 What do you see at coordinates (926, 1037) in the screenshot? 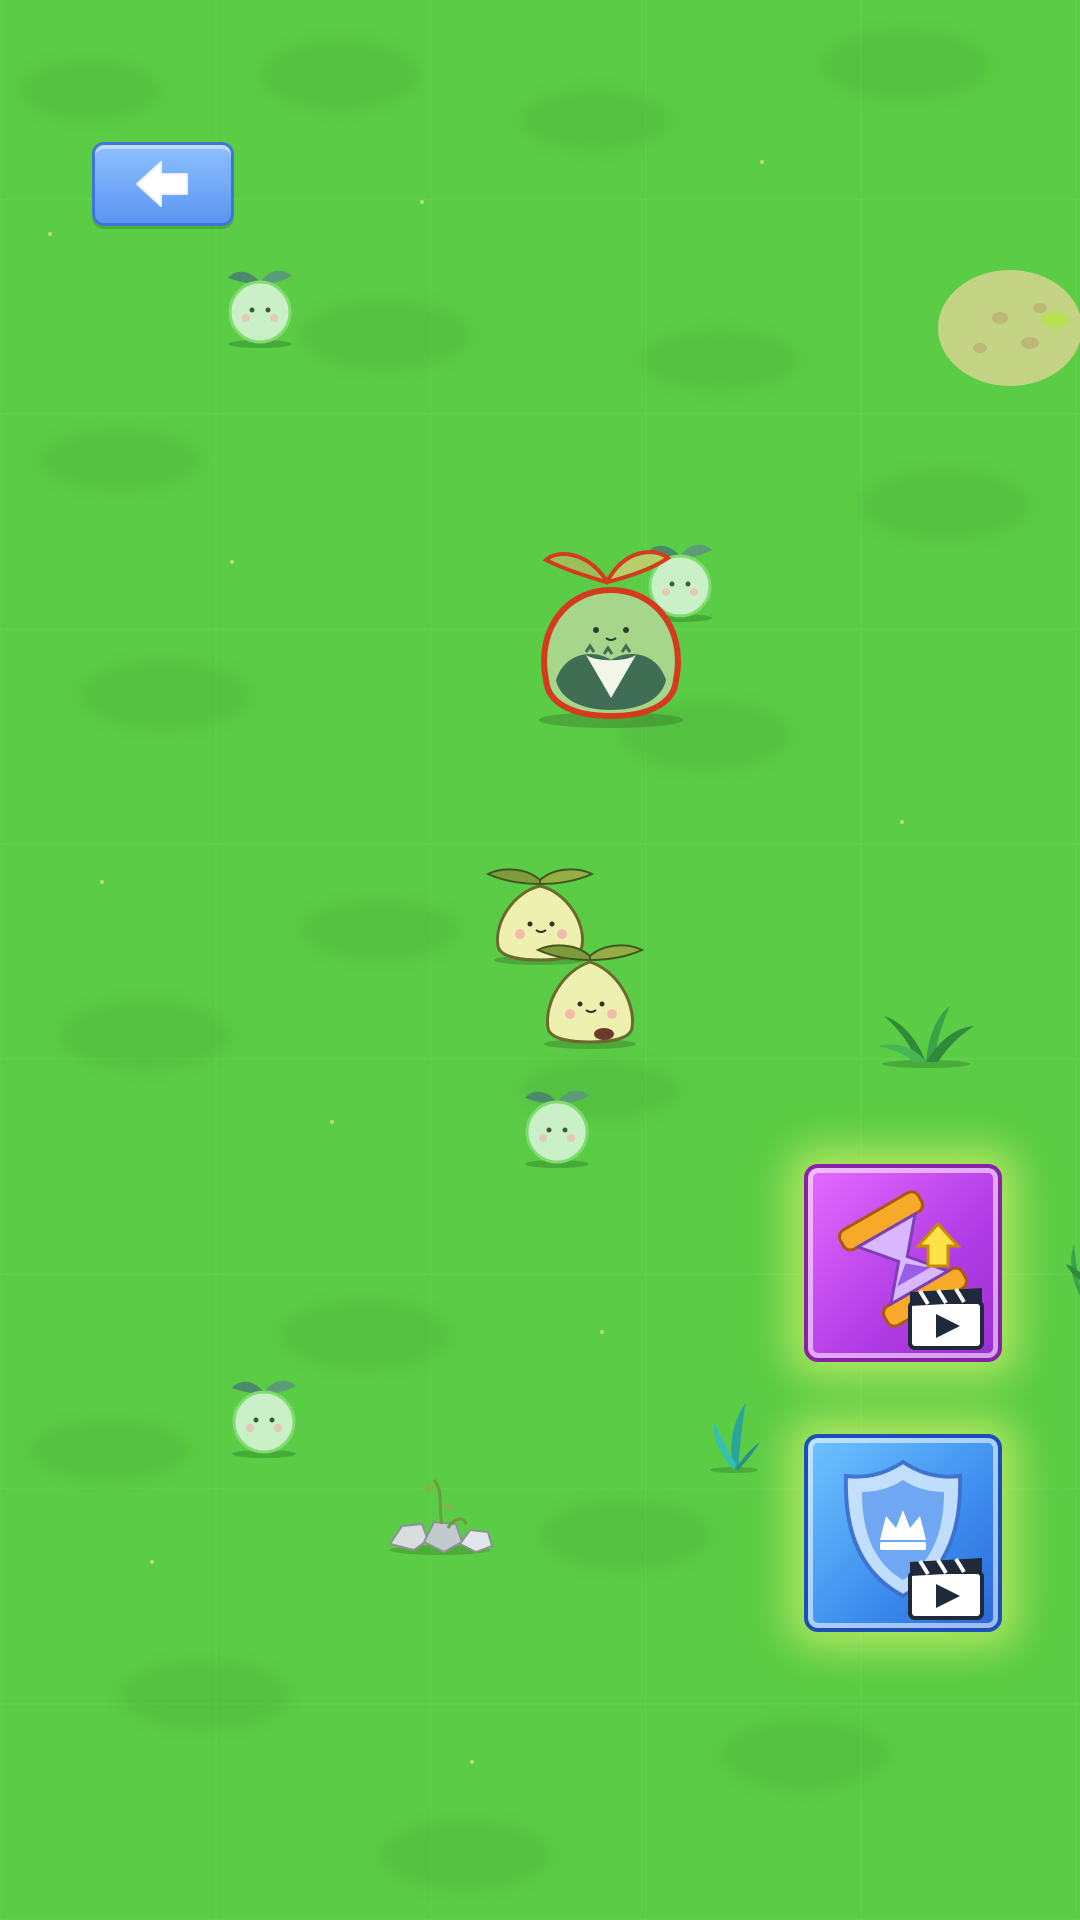
I see `grass-tuft` at bounding box center [926, 1037].